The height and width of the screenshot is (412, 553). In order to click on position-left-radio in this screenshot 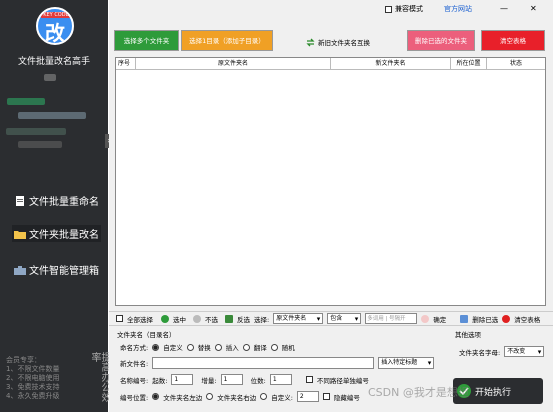, I will do `click(156, 396)`.